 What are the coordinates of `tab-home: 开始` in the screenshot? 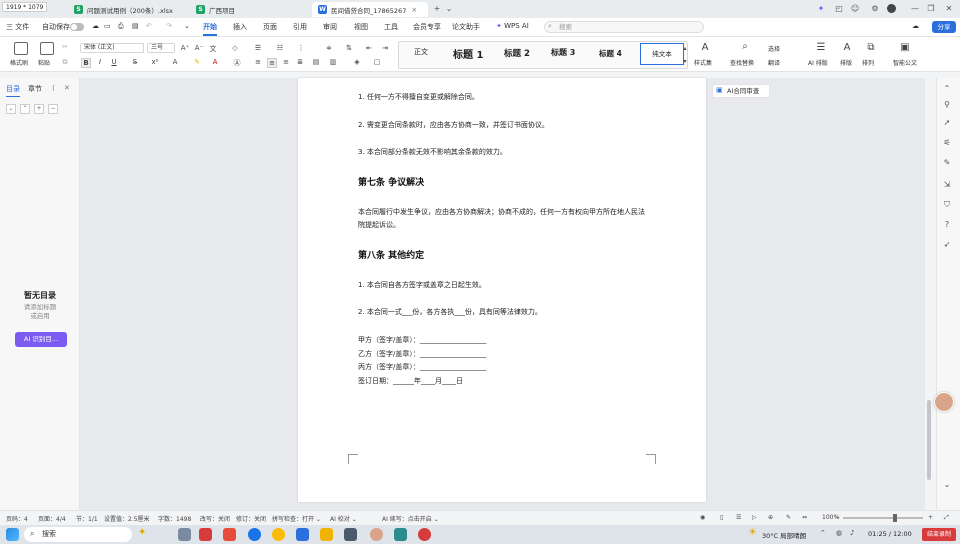 It's located at (210, 29).